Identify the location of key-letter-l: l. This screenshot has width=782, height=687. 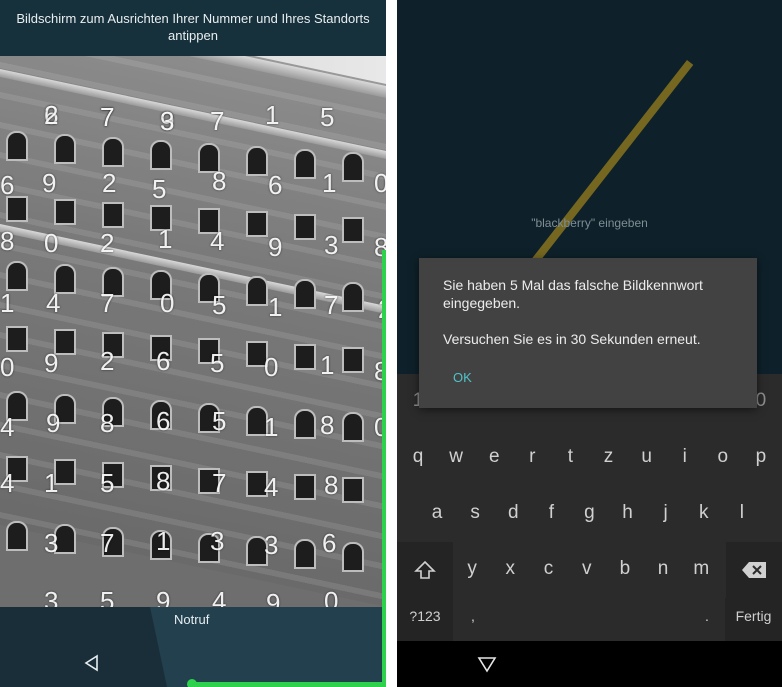
(742, 514).